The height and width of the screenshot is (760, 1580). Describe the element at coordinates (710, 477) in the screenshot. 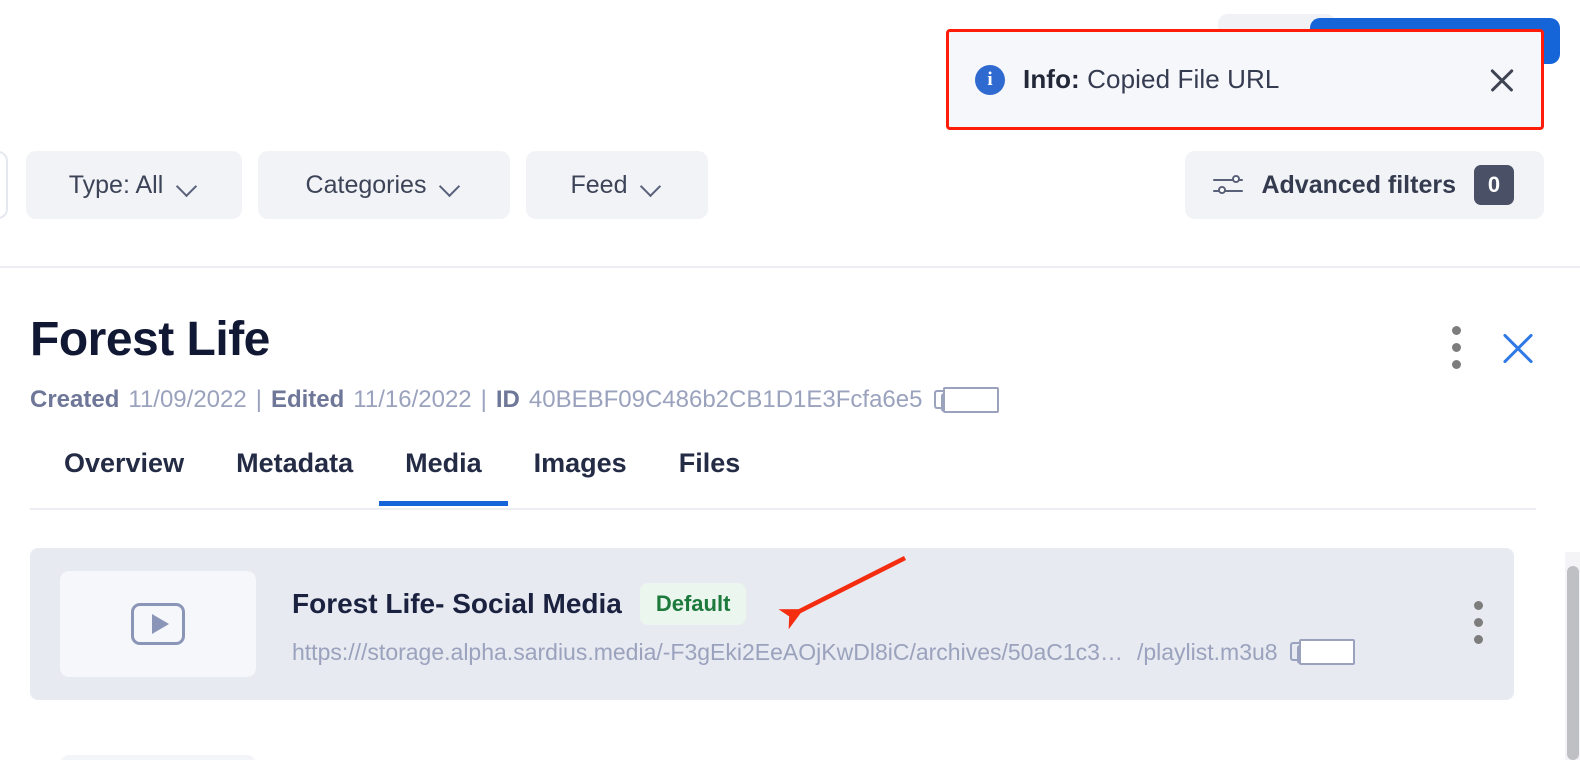

I see `tab-files: Files` at that location.